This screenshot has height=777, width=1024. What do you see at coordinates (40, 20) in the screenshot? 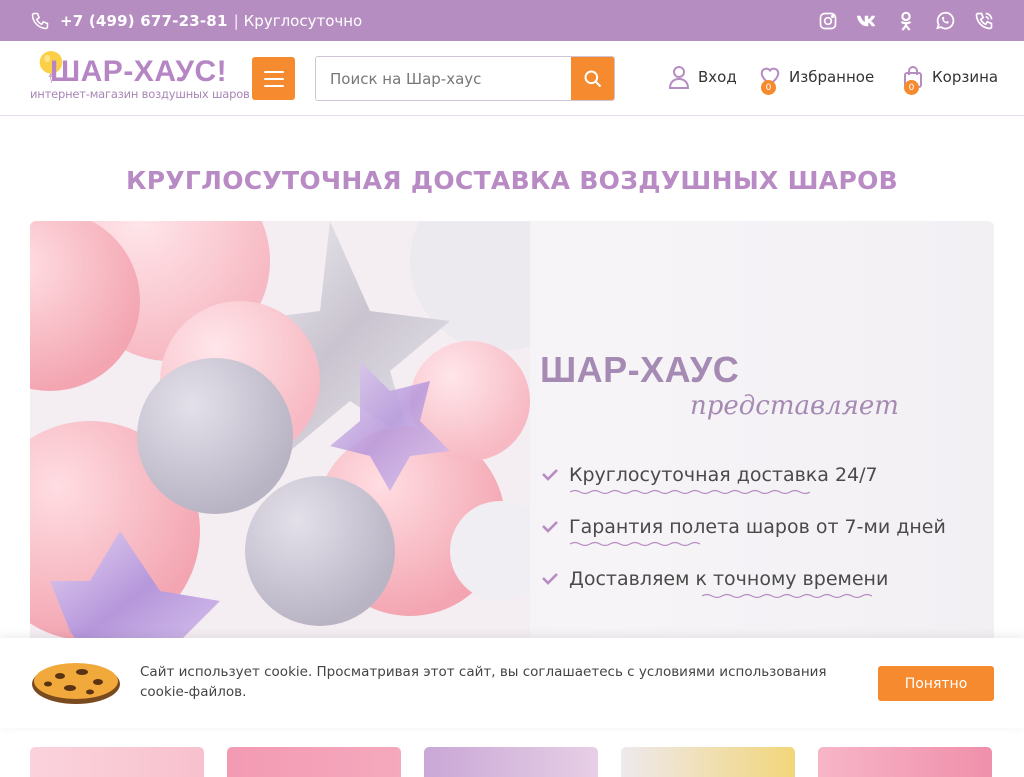
I see `phone-icon` at bounding box center [40, 20].